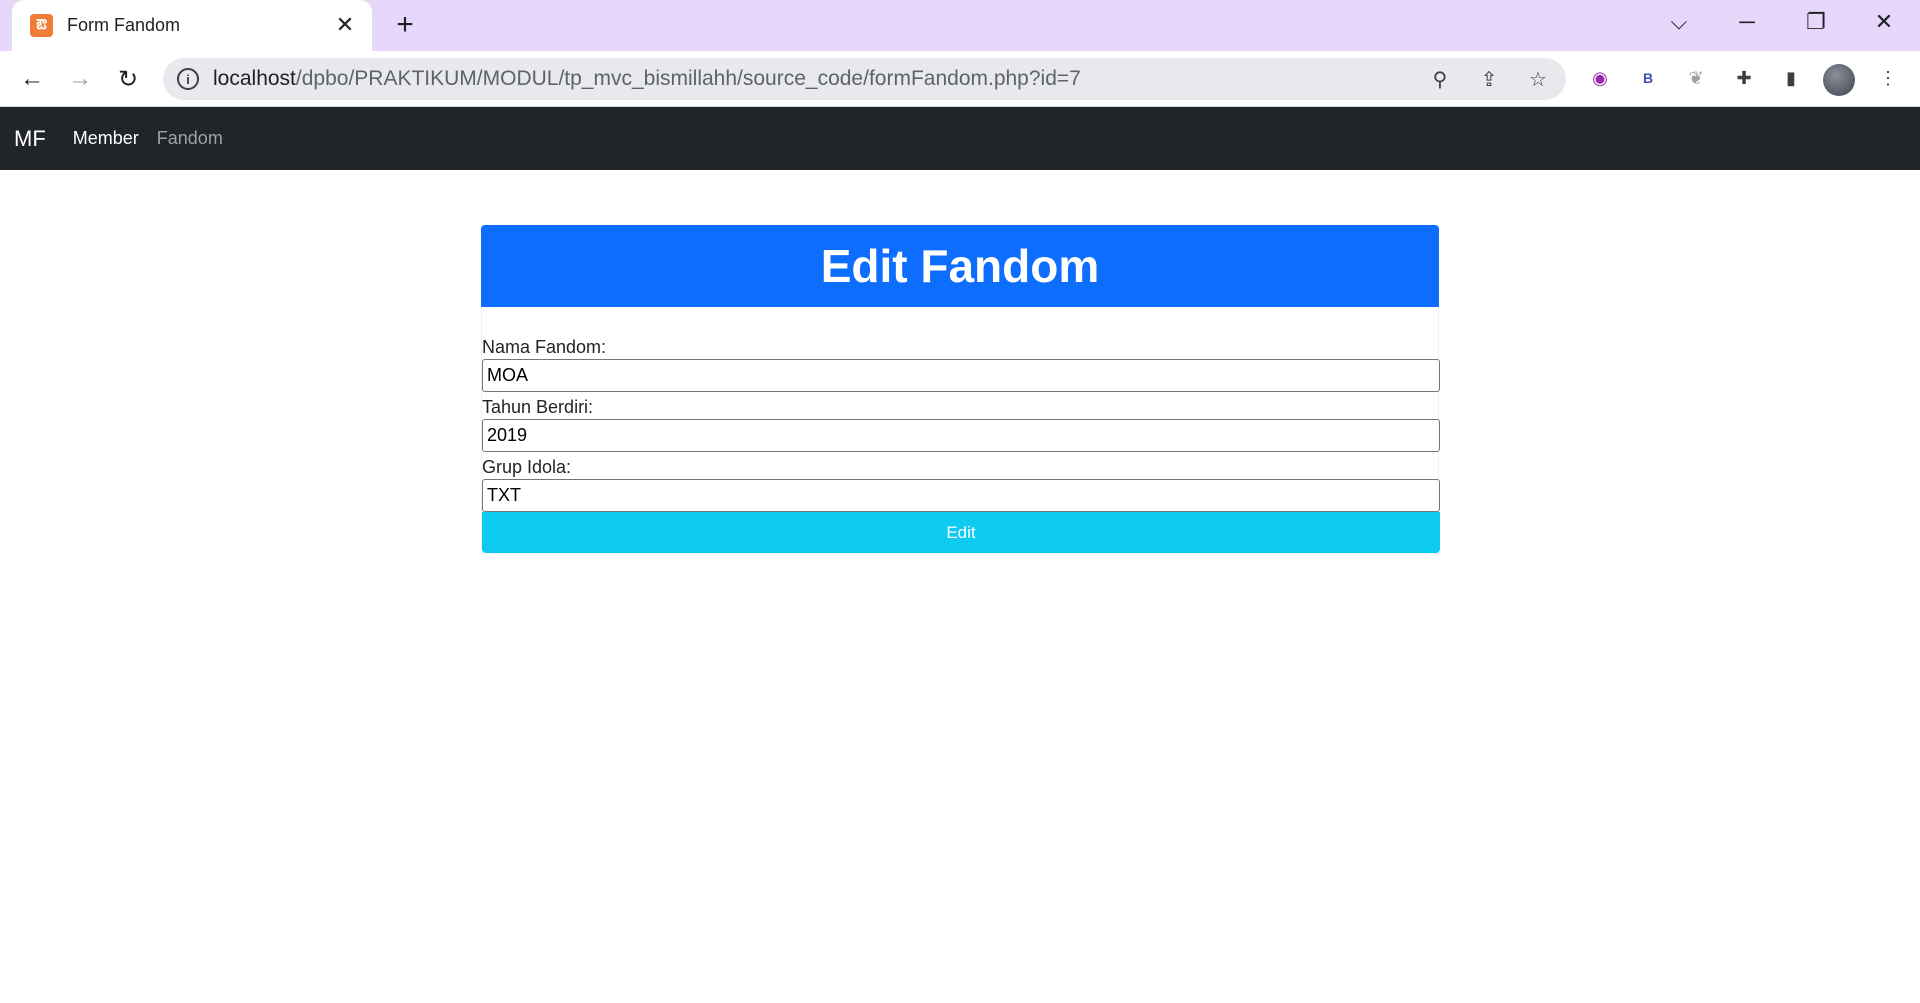 The height and width of the screenshot is (1003, 1920). I want to click on tahun-berdiri-label: Tahun Berdiri:, so click(538, 407).